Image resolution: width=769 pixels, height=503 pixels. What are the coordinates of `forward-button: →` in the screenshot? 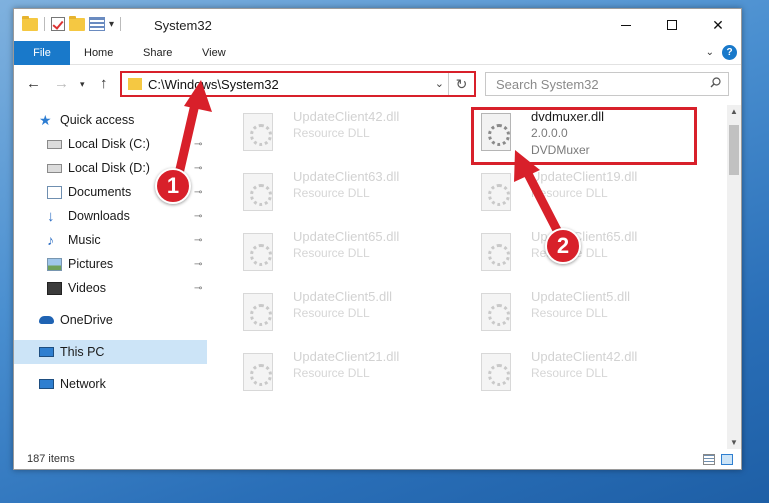 It's located at (61, 83).